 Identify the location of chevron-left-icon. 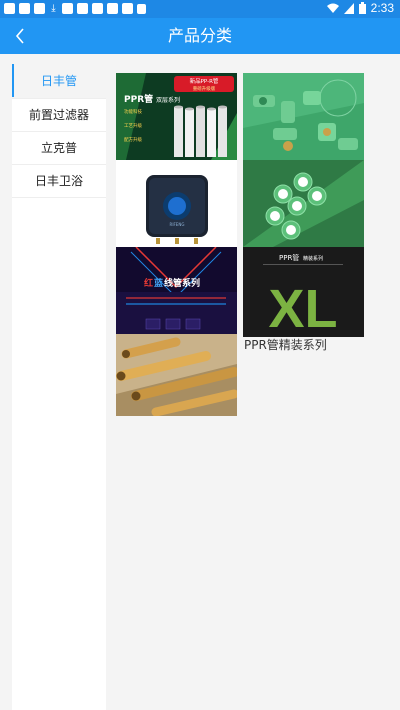
(19, 36).